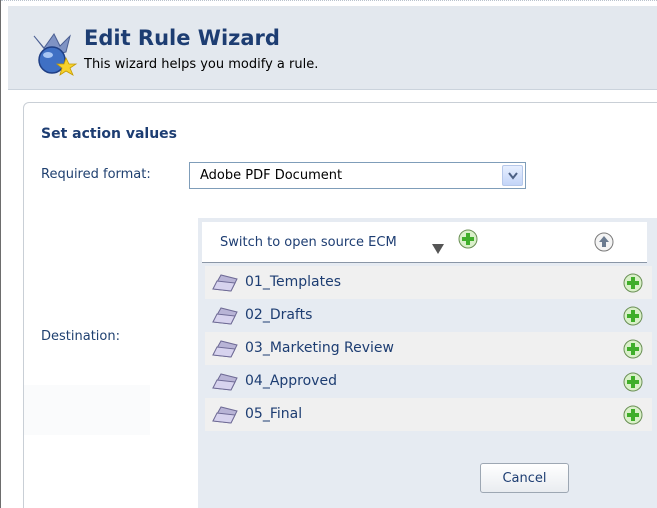  What do you see at coordinates (201, 64) in the screenshot?
I see `page-subtitle: This wizard helps you modify a rule.` at bounding box center [201, 64].